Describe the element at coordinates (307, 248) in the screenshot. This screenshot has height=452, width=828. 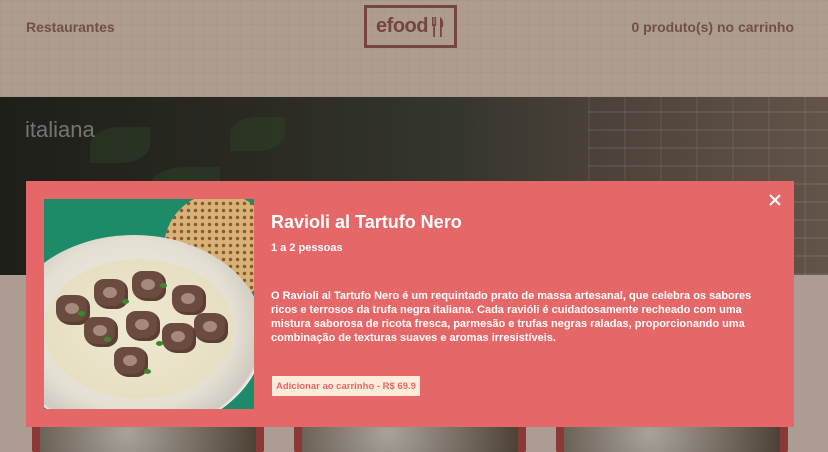
I see `product-serves: 1 a 2 pessoas` at that location.